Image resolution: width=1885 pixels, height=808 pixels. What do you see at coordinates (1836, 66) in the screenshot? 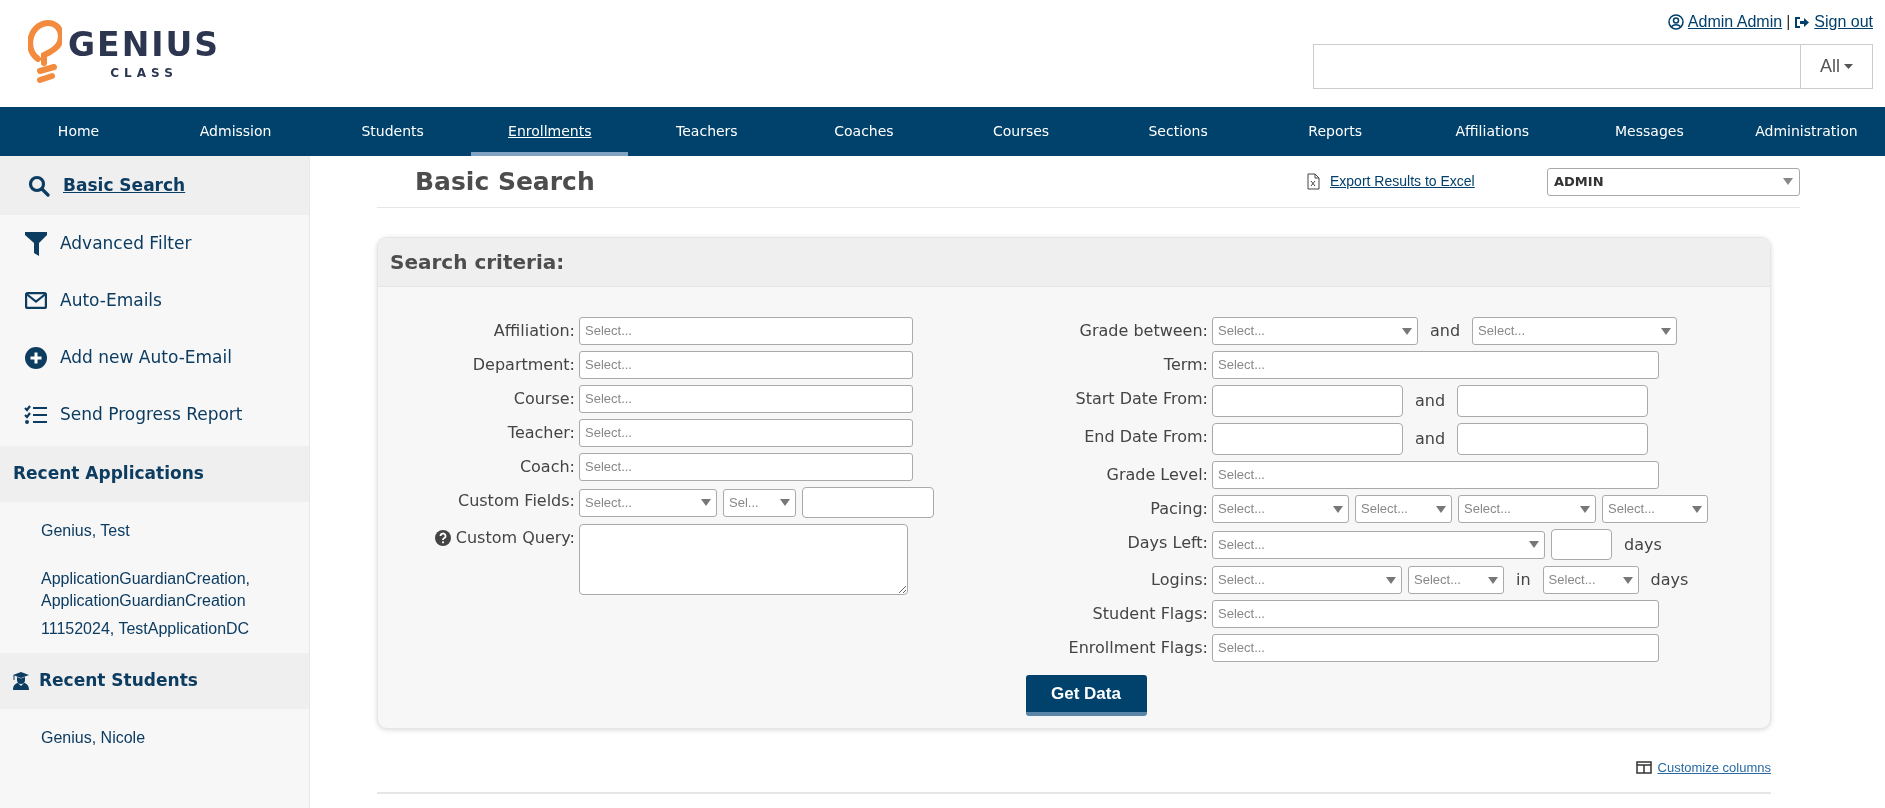
I see `search-scope-dropdown: All` at bounding box center [1836, 66].